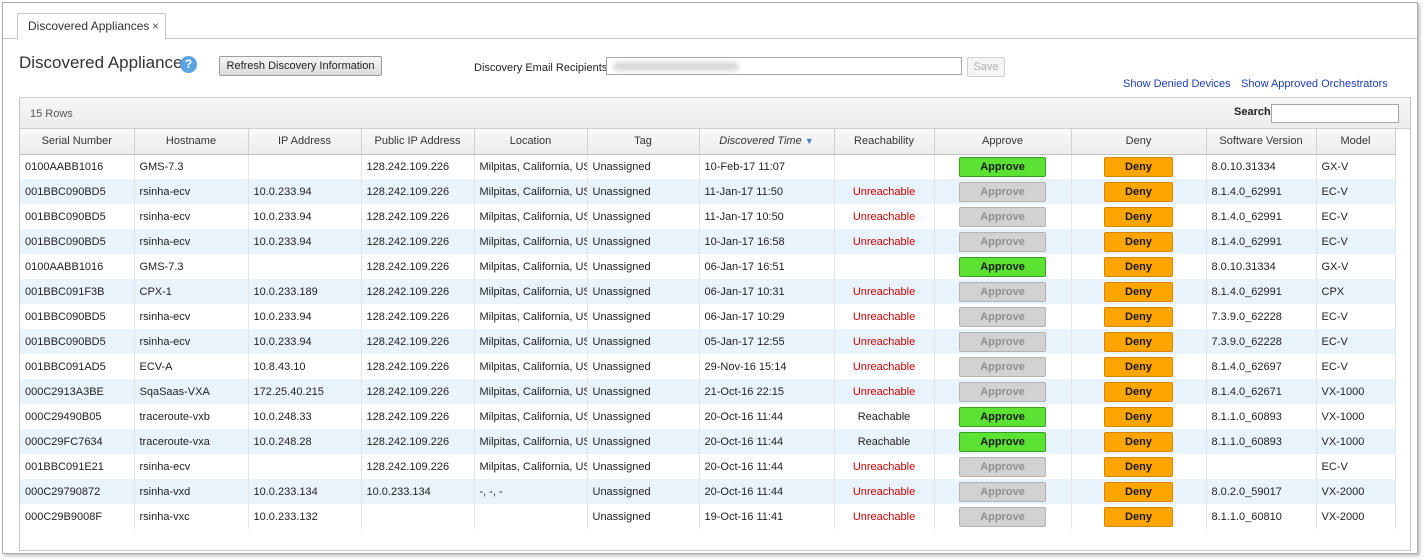 Image resolution: width=1424 pixels, height=560 pixels. I want to click on reachability-cell: Unreachable, so click(884, 366).